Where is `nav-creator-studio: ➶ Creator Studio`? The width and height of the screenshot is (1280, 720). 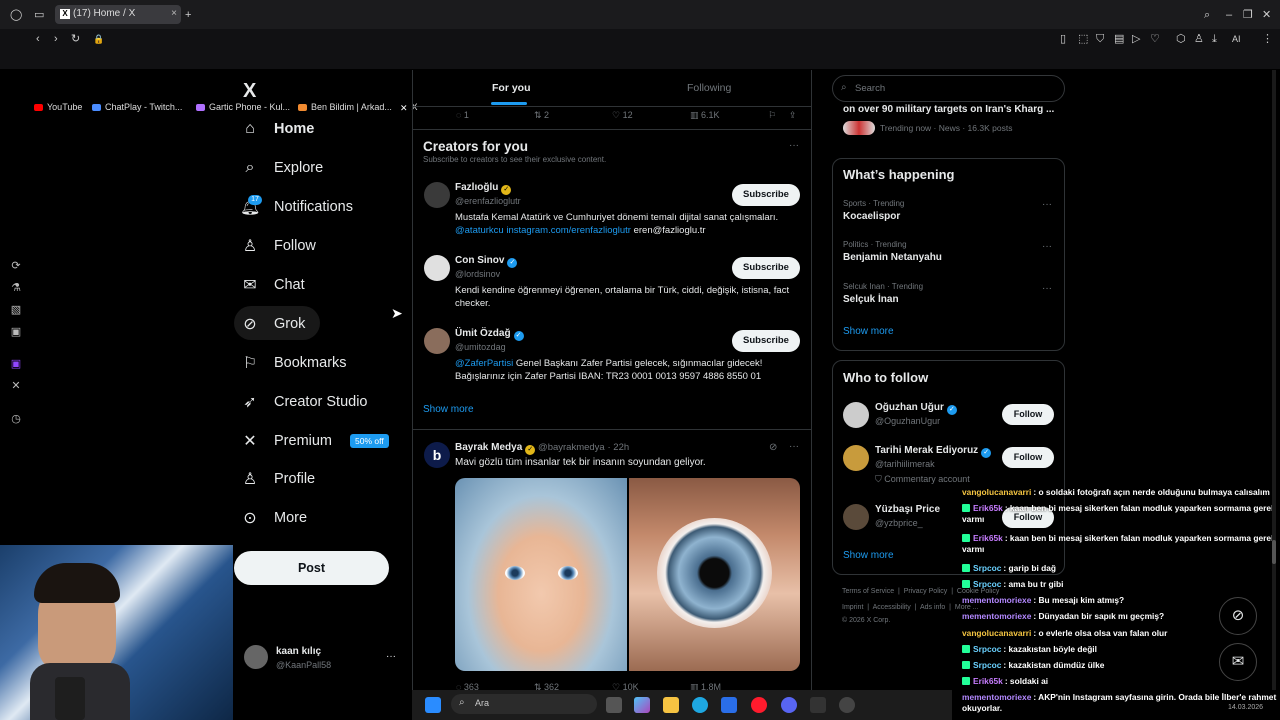
nav-creator-studio: ➶ Creator Studio is located at coordinates (303, 402).